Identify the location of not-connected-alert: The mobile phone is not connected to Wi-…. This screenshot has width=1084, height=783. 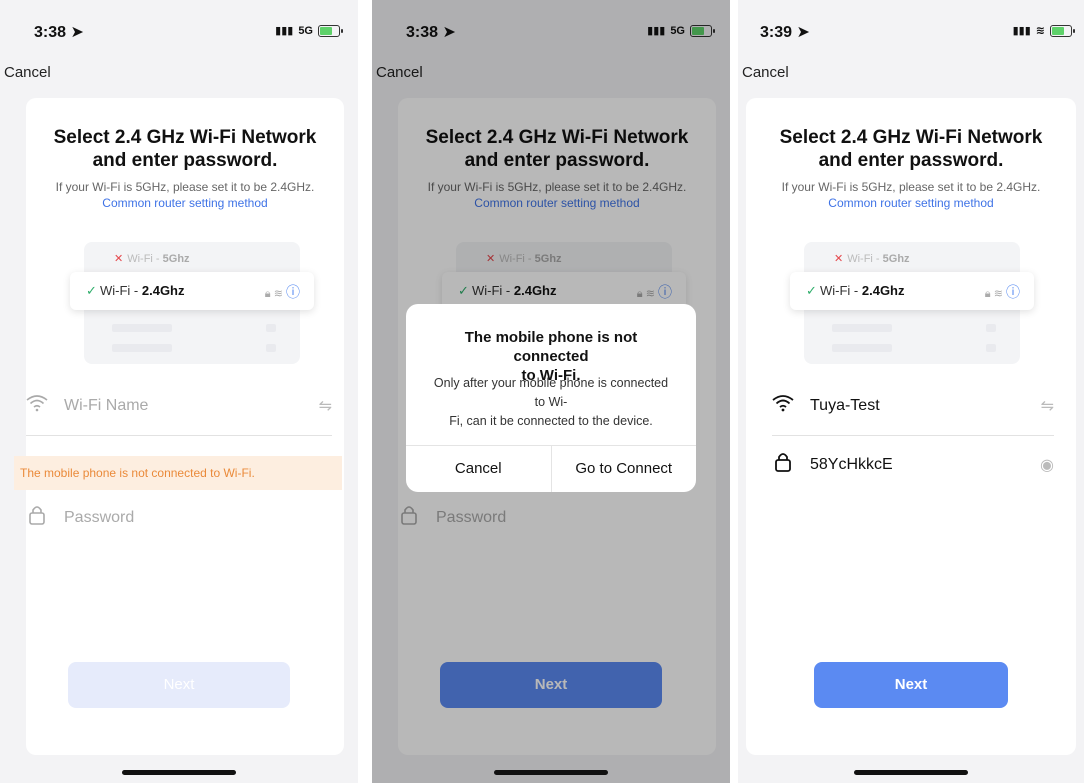
(551, 398).